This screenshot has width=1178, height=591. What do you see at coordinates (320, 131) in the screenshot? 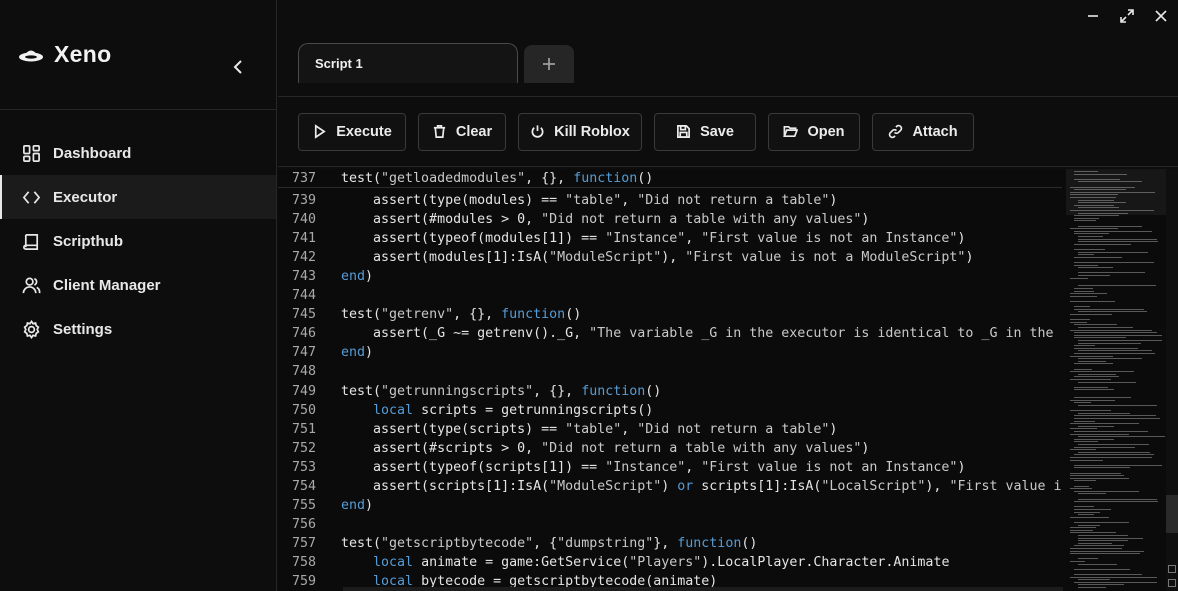
I see `play-icon` at bounding box center [320, 131].